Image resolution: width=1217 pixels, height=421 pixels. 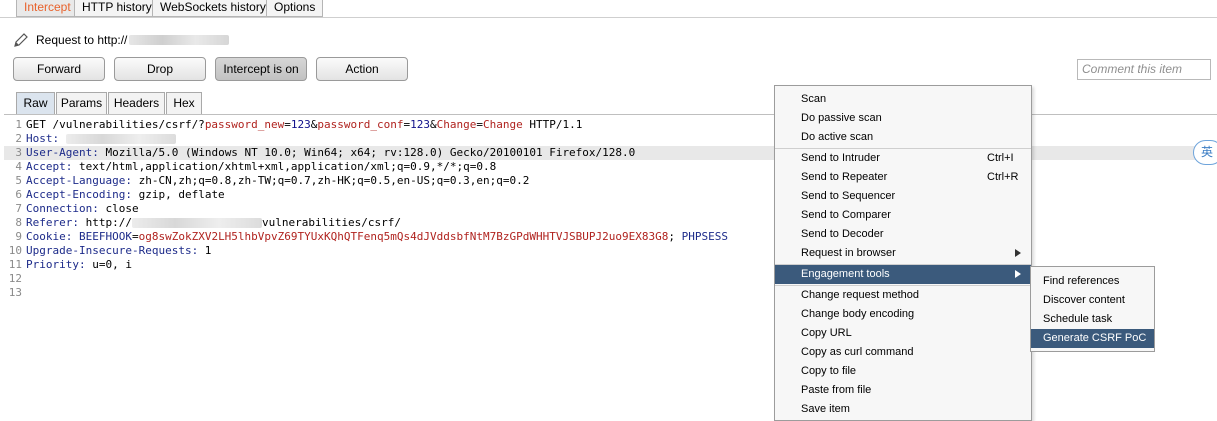 What do you see at coordinates (18, 222) in the screenshot?
I see `line-number: 8` at bounding box center [18, 222].